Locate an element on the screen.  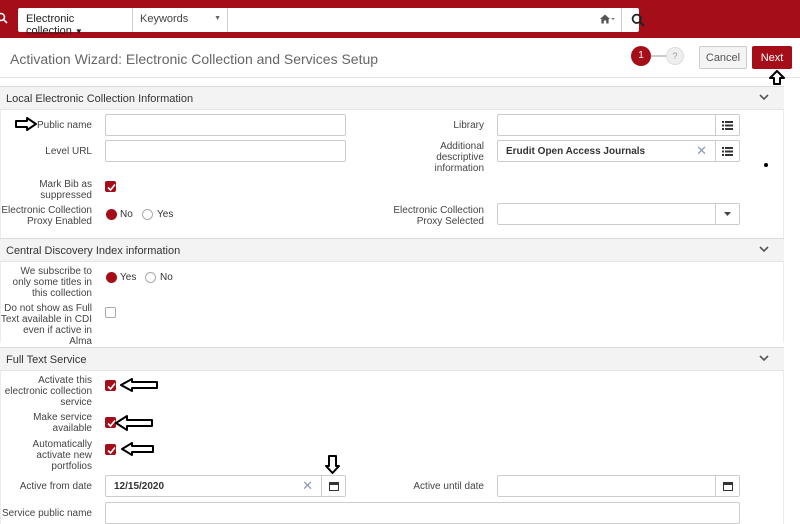
section-title: Full Text Service is located at coordinates (46, 360).